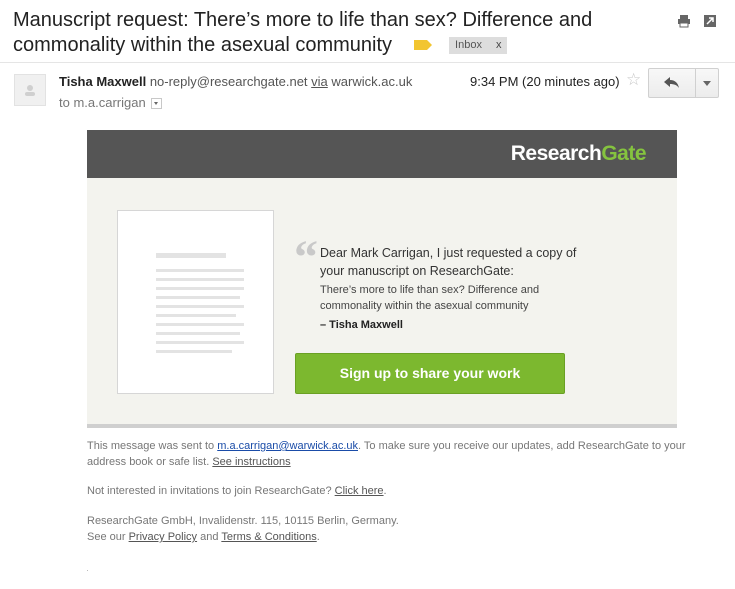  Describe the element at coordinates (108, 537) in the screenshot. I see `see-our-text: See our` at that location.